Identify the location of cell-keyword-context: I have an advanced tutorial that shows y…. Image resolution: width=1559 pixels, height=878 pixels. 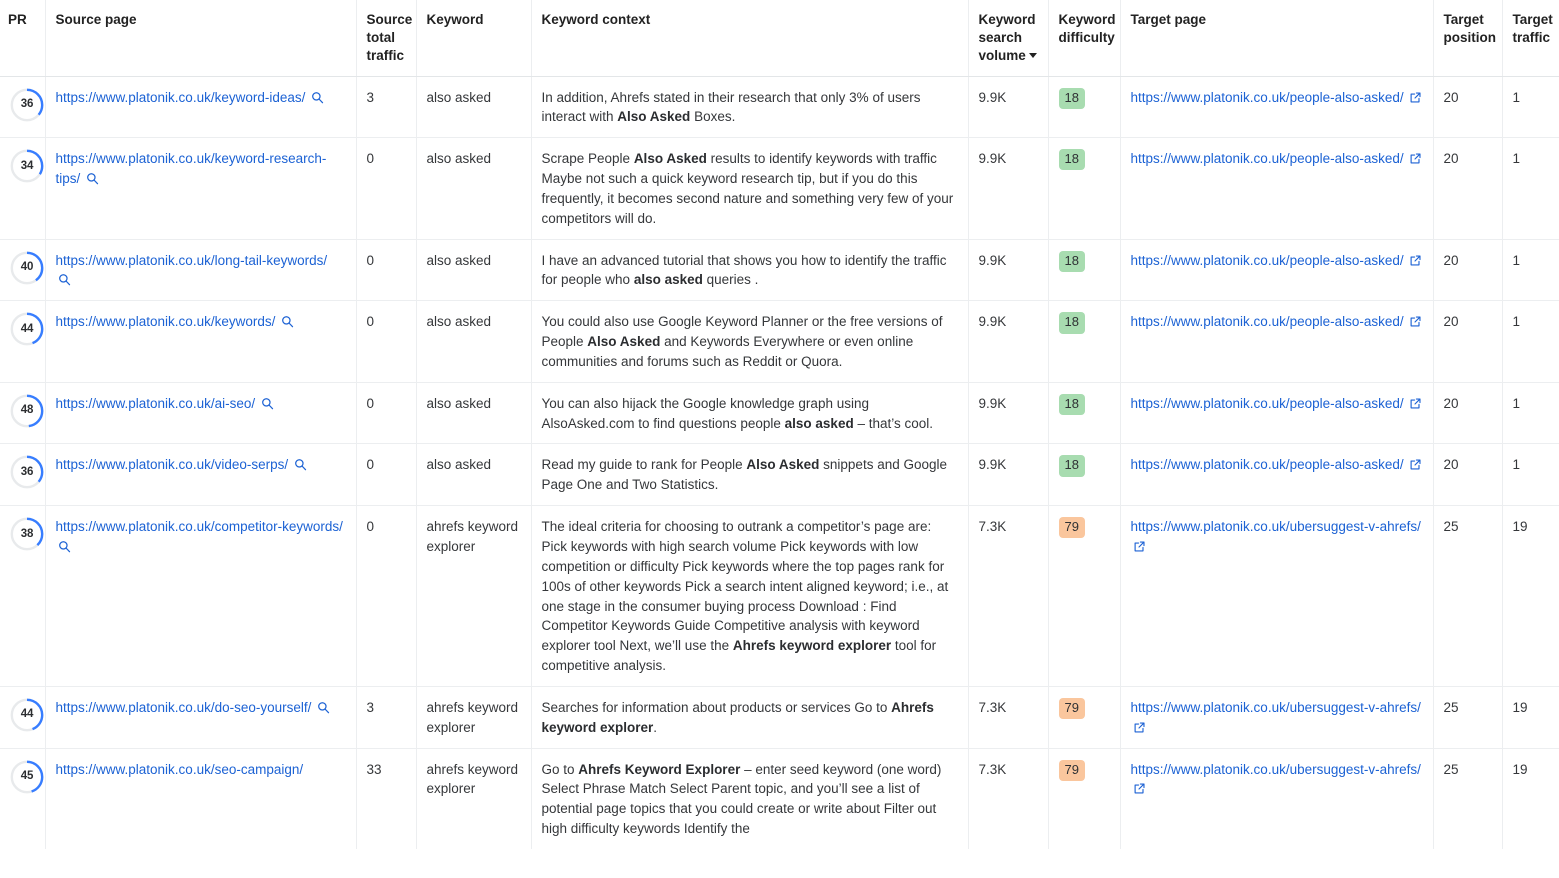
(750, 270).